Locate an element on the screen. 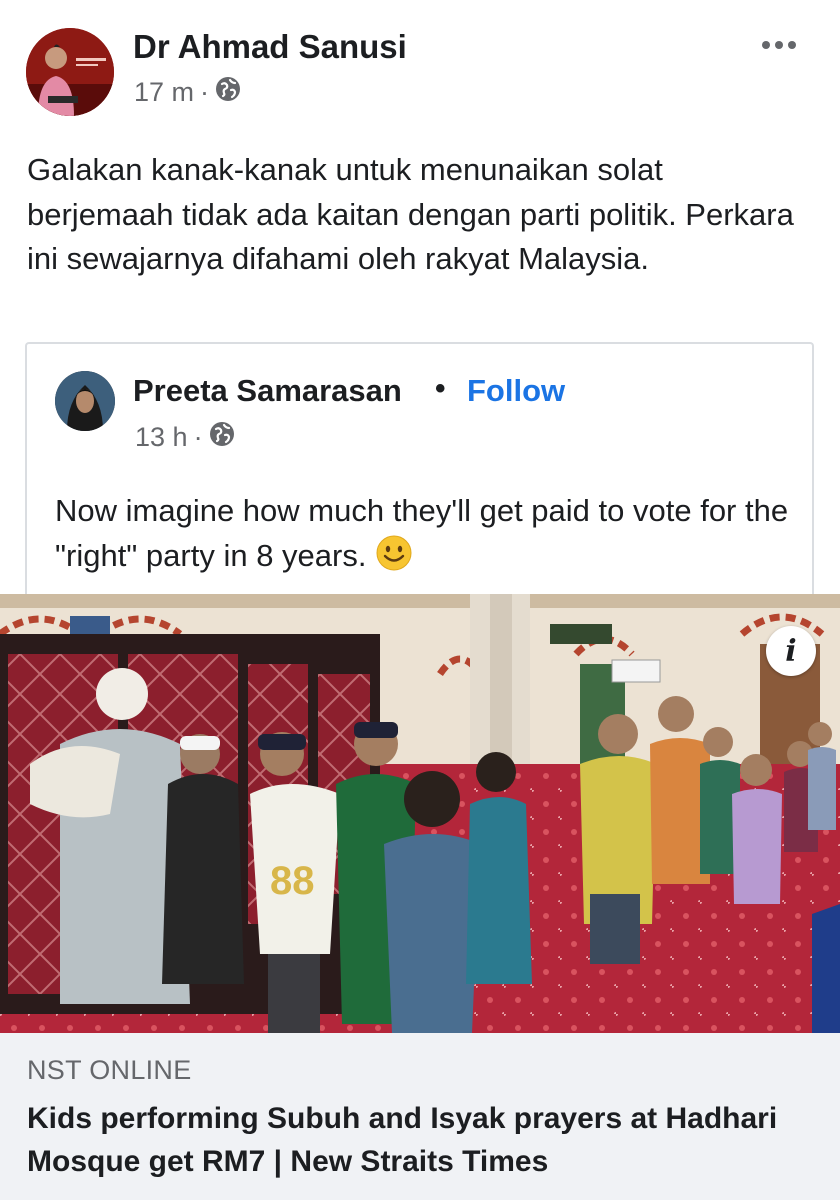 The width and height of the screenshot is (840, 1200). shared-post-meta: 13 h · is located at coordinates (185, 437).